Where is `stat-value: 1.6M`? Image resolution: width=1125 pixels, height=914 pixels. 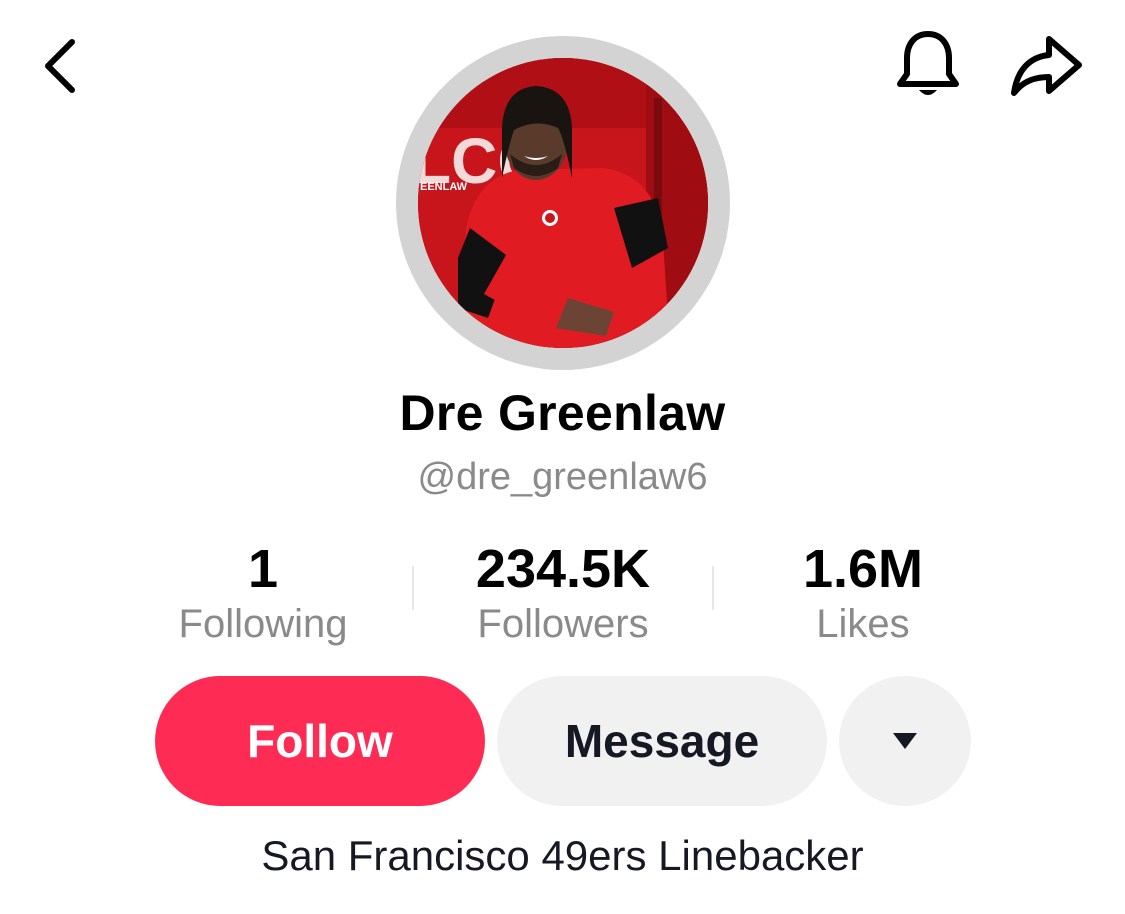
stat-value: 1.6M is located at coordinates (863, 569).